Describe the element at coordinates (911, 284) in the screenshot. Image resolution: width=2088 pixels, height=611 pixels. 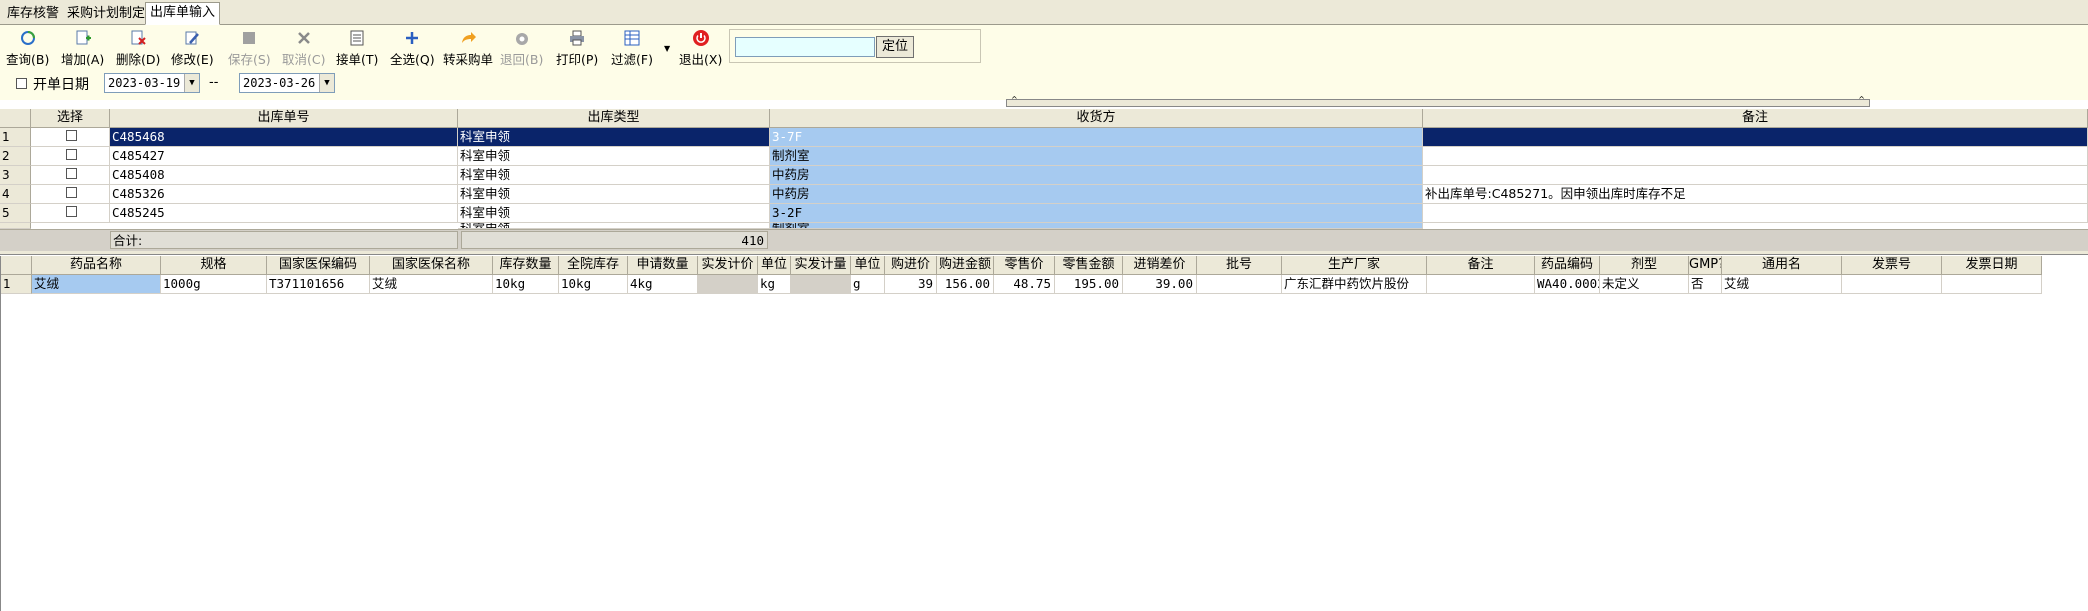
I see `purchase-price-cell: 39` at that location.